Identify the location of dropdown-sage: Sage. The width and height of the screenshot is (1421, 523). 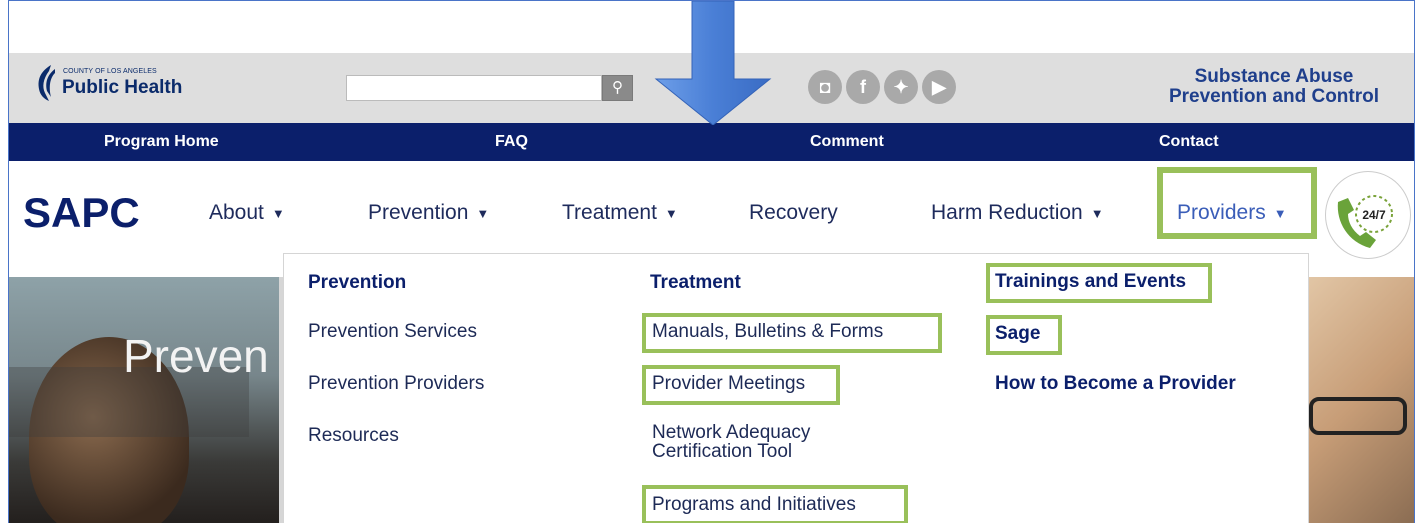
(1017, 334).